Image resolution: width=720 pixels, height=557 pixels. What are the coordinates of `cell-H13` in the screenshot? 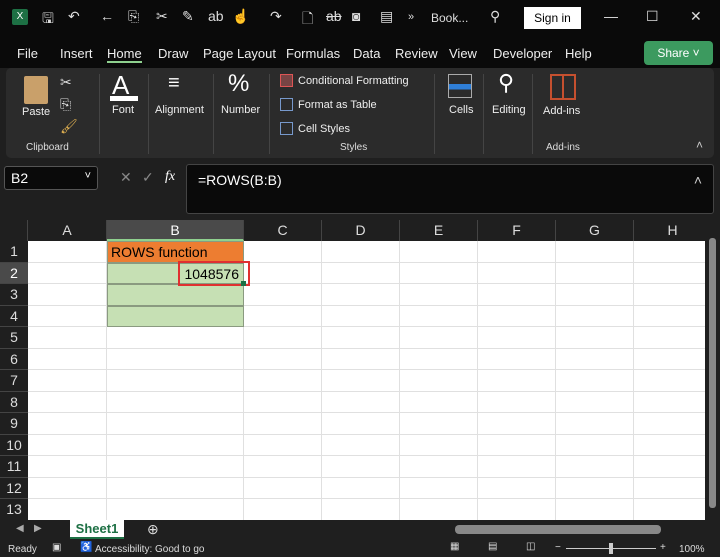 It's located at (669, 509).